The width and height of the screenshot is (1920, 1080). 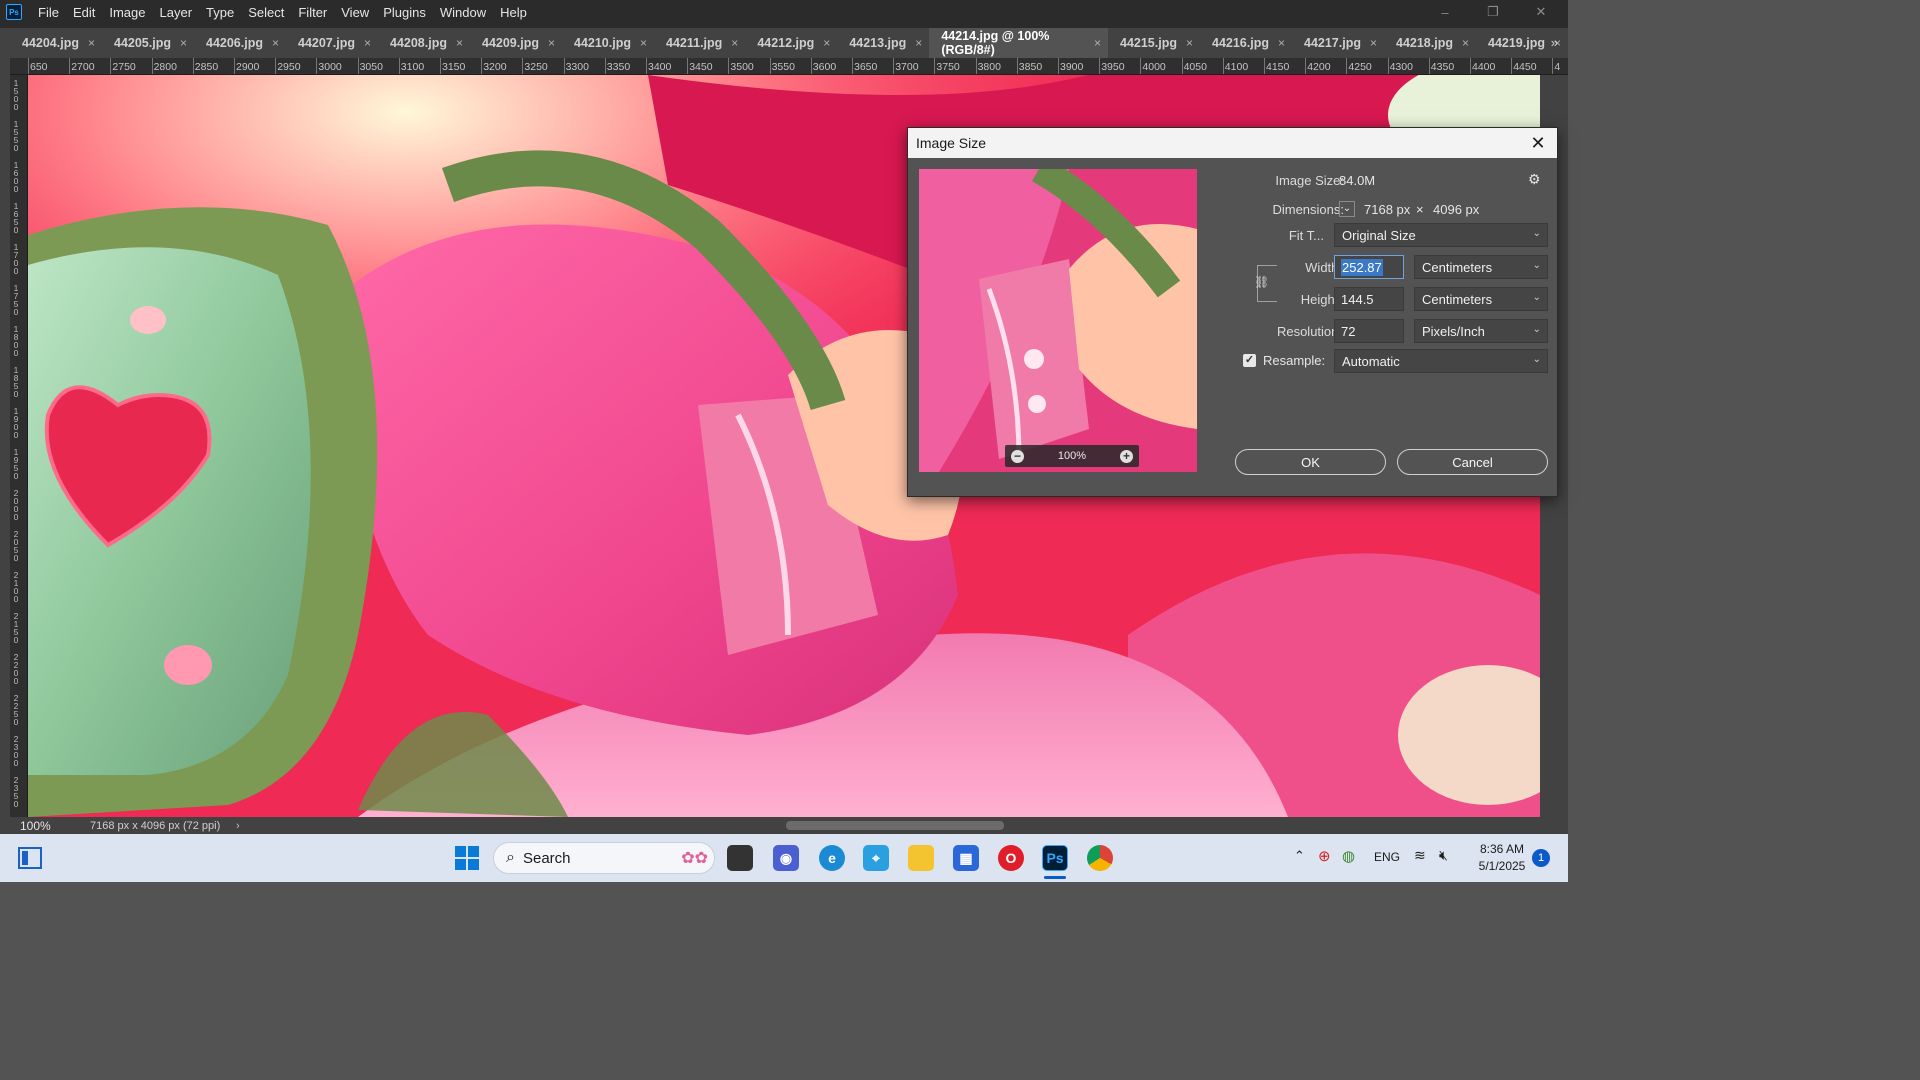 I want to click on dialog-titlebar: Image Size ✕, so click(x=1232, y=143).